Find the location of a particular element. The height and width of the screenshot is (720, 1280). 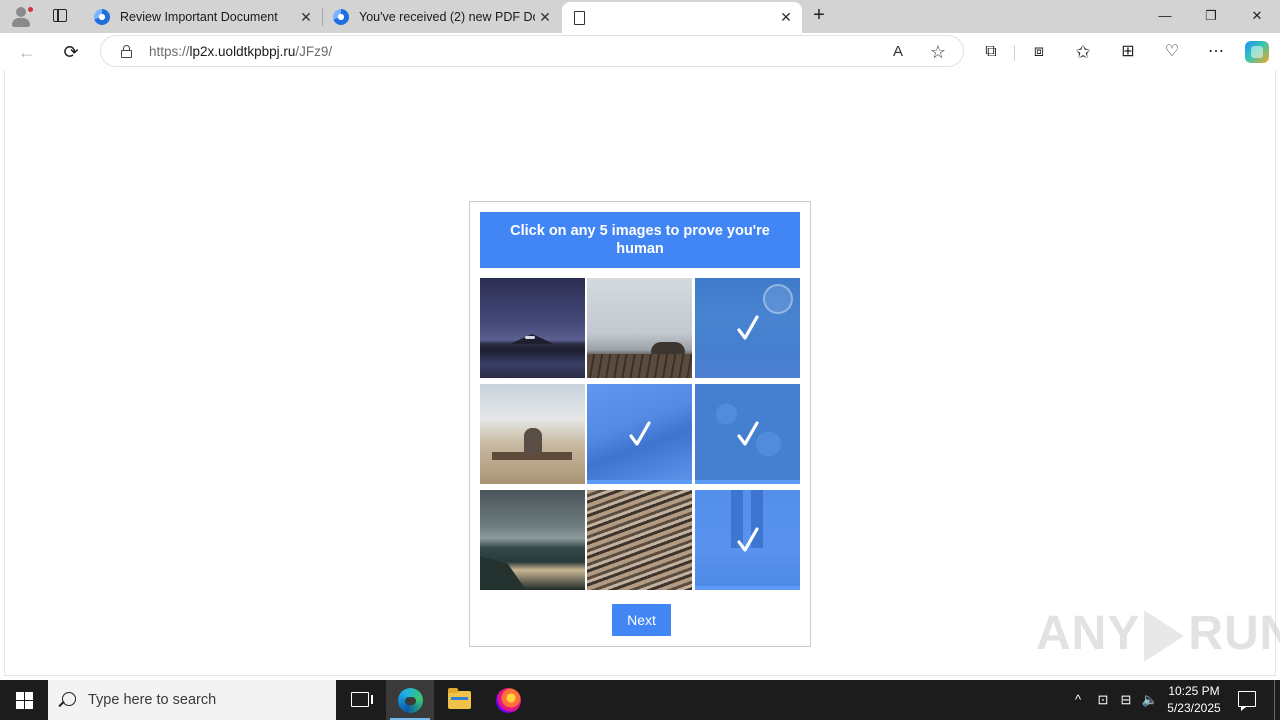

minimize-icon: — is located at coordinates (1165, 16).